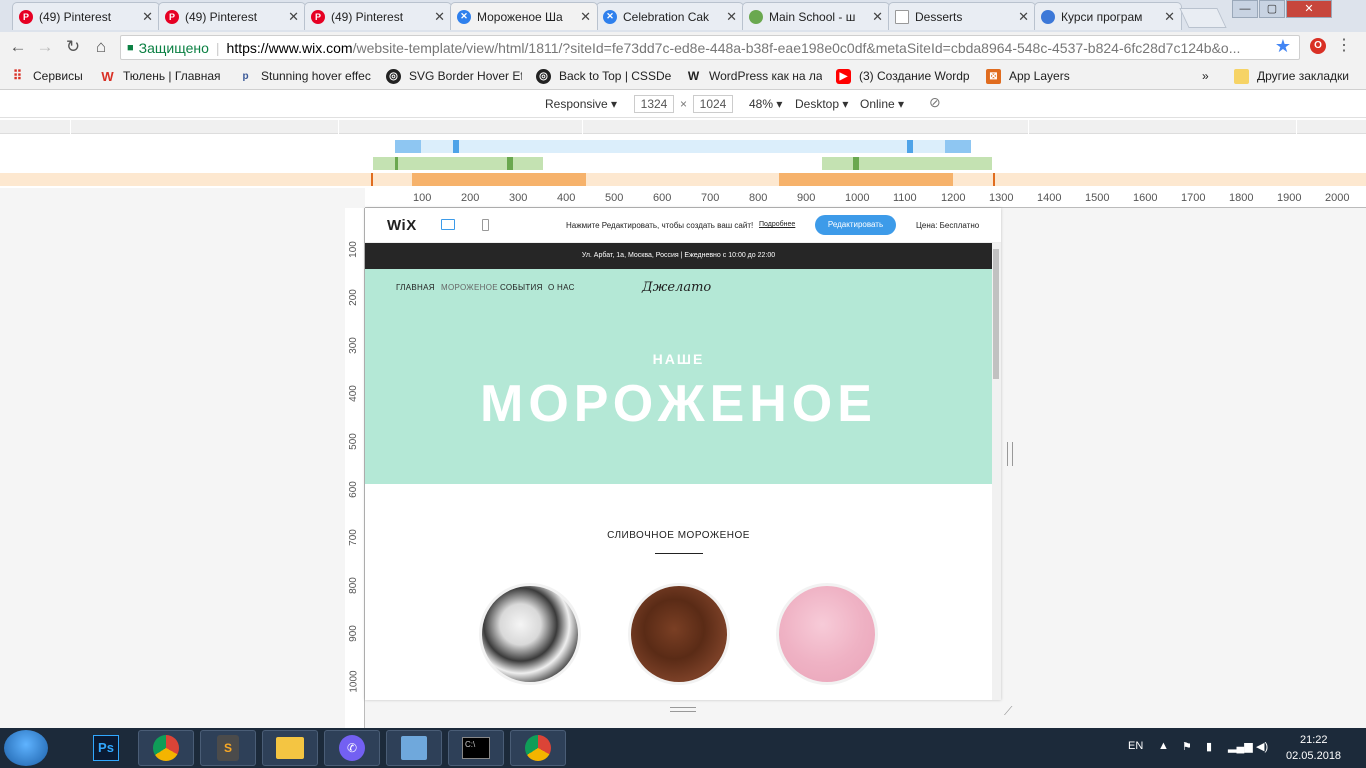 The width and height of the screenshot is (1366, 768). What do you see at coordinates (904, 76) in the screenshot?
I see `bookmark-youtube: ▶ (3) Создание Wordp` at bounding box center [904, 76].